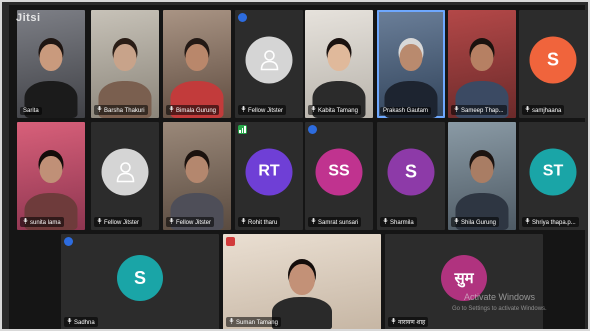  I want to click on participant-name: Prakash Gautam, so click(406, 111).